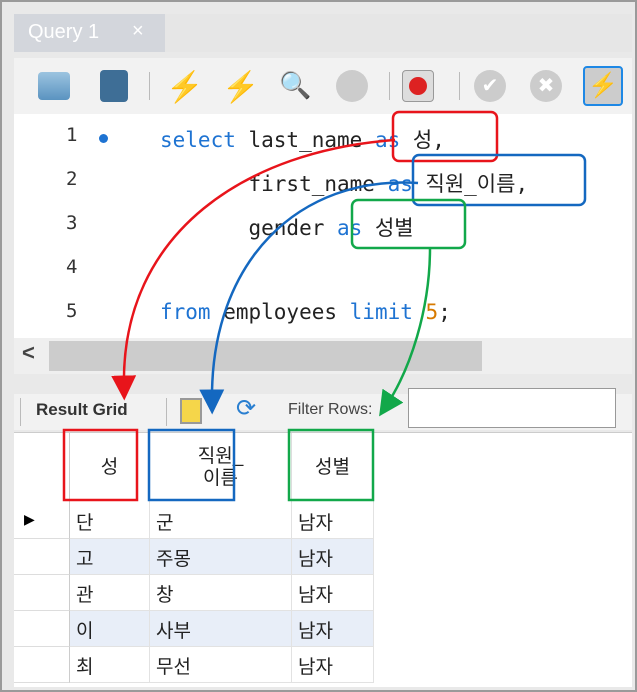 The height and width of the screenshot is (692, 637). What do you see at coordinates (185, 312) in the screenshot?
I see `sql-keyword: from` at bounding box center [185, 312].